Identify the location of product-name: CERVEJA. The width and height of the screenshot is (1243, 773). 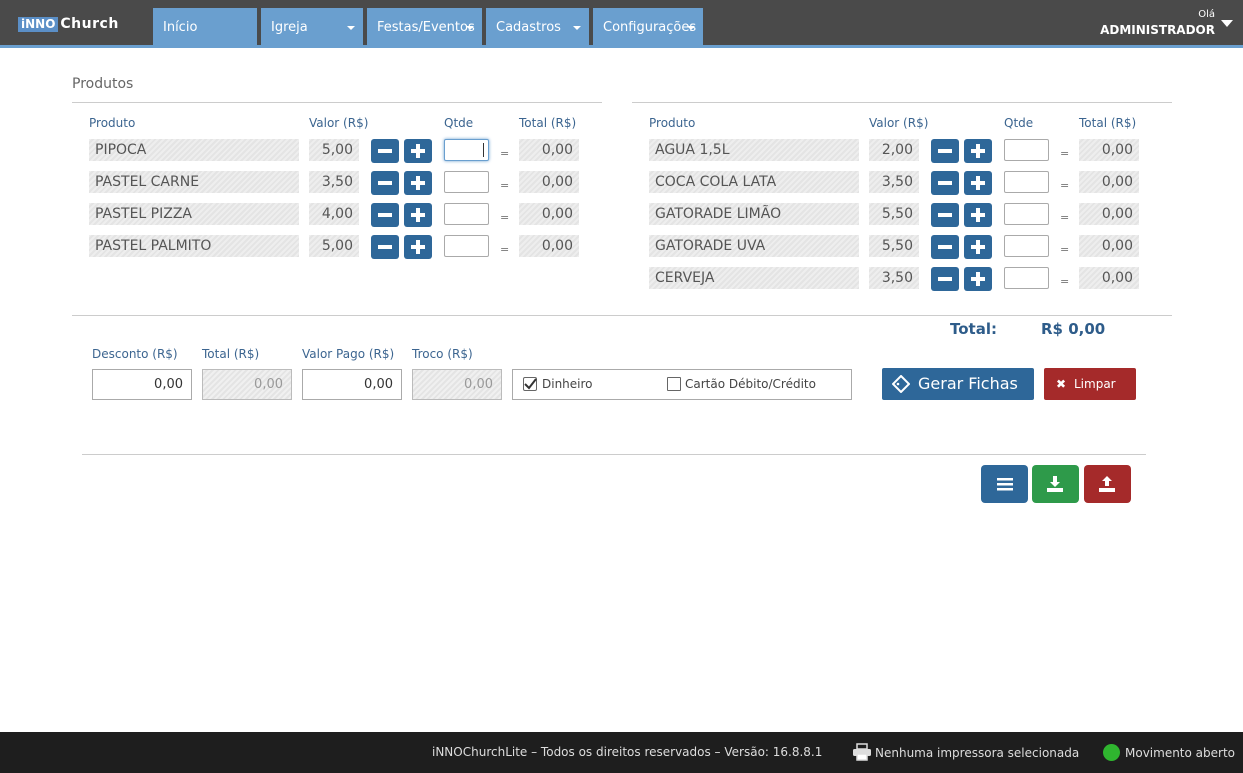
(754, 278).